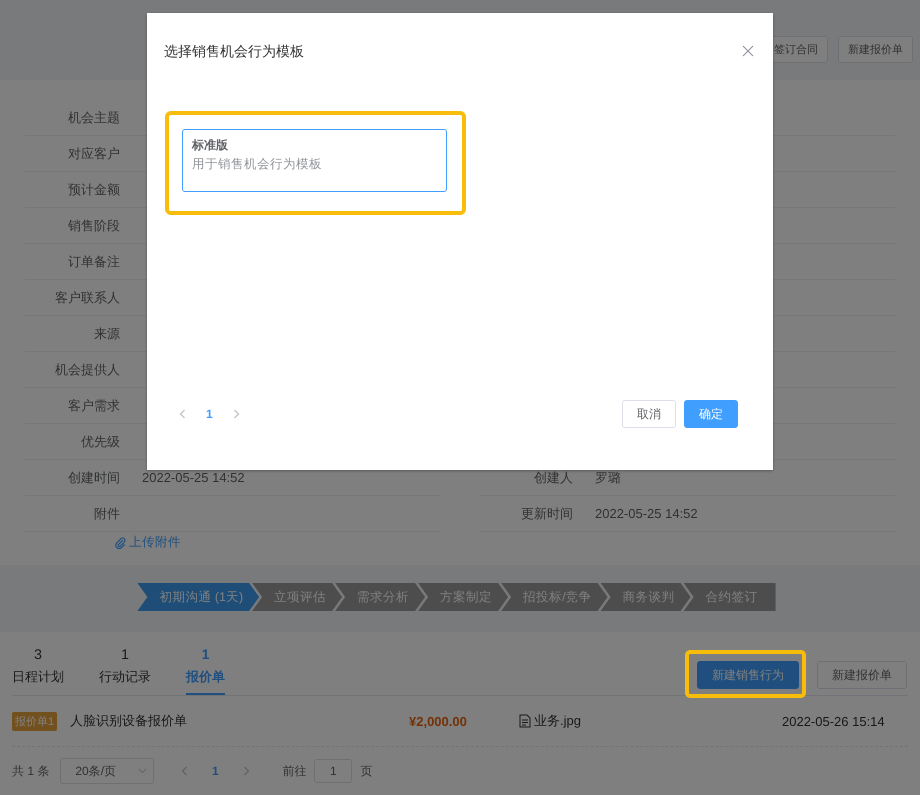  I want to click on total-count: 共 1 条, so click(31, 771).